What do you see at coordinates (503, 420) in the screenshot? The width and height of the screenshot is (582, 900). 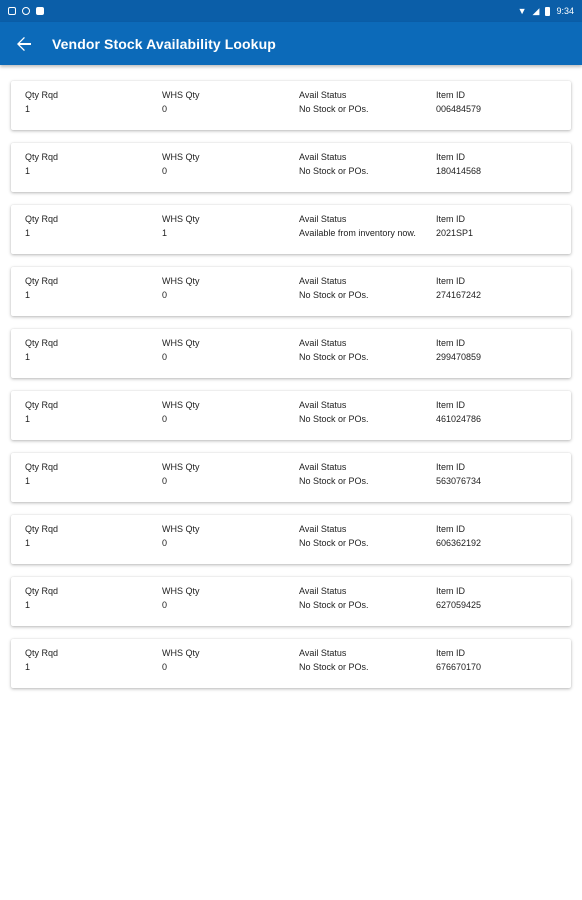 I see `item-id-cell: Item ID 461024786` at bounding box center [503, 420].